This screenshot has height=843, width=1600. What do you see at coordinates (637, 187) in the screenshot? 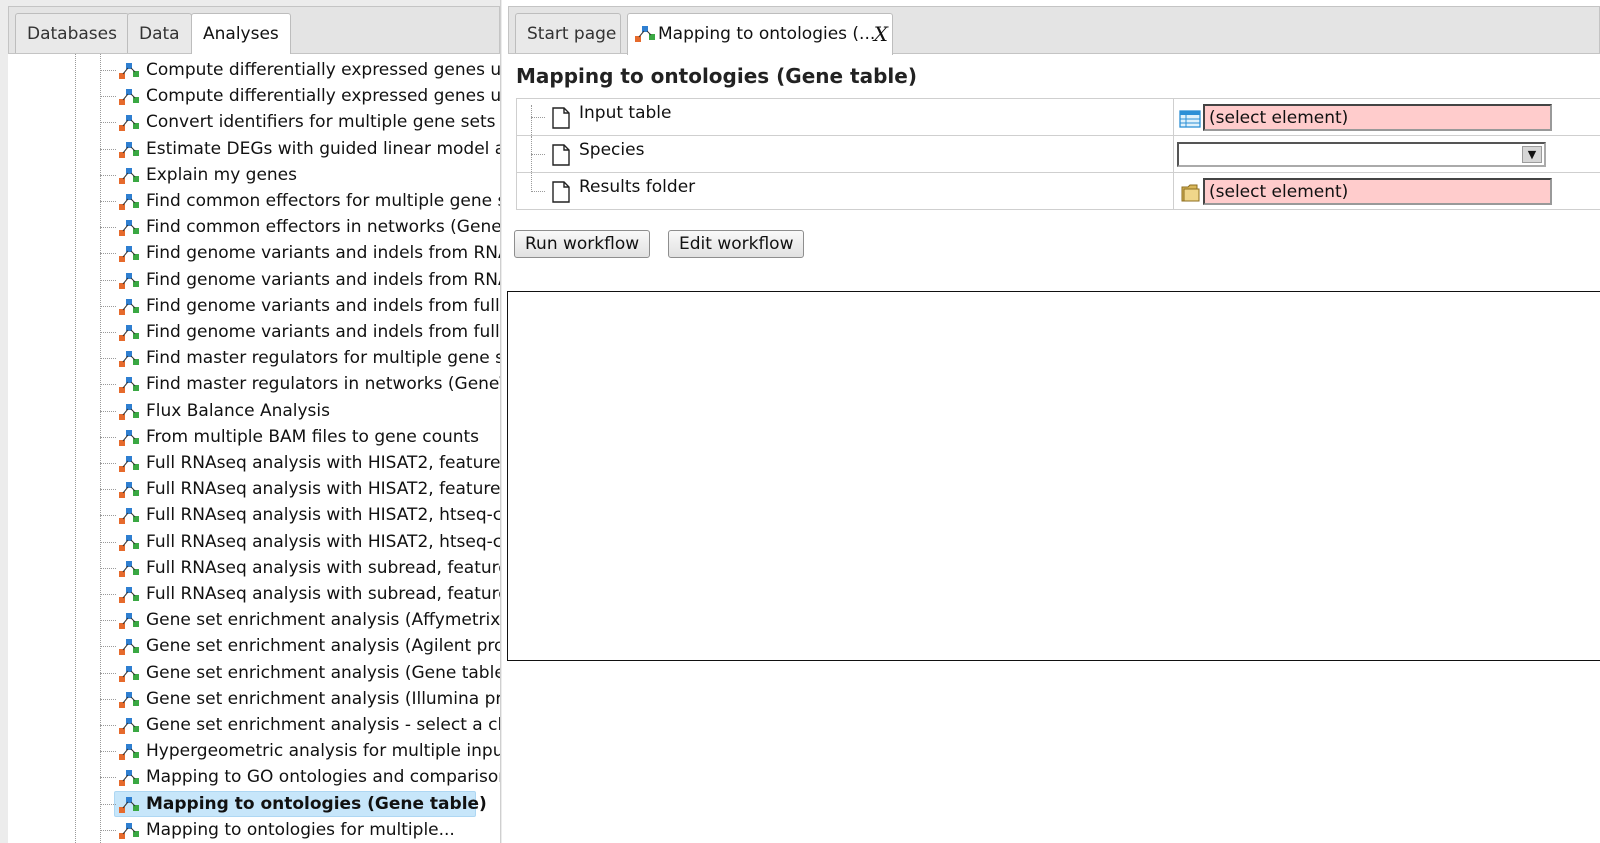
I see `param-label-results-folder: Results folder` at bounding box center [637, 187].